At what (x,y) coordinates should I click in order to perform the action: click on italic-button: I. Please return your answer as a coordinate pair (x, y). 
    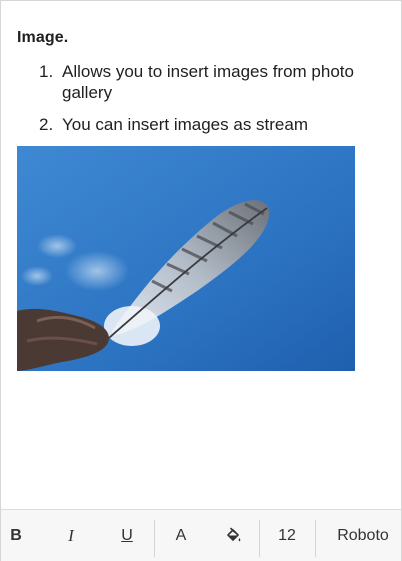
    Looking at the image, I should click on (71, 535).